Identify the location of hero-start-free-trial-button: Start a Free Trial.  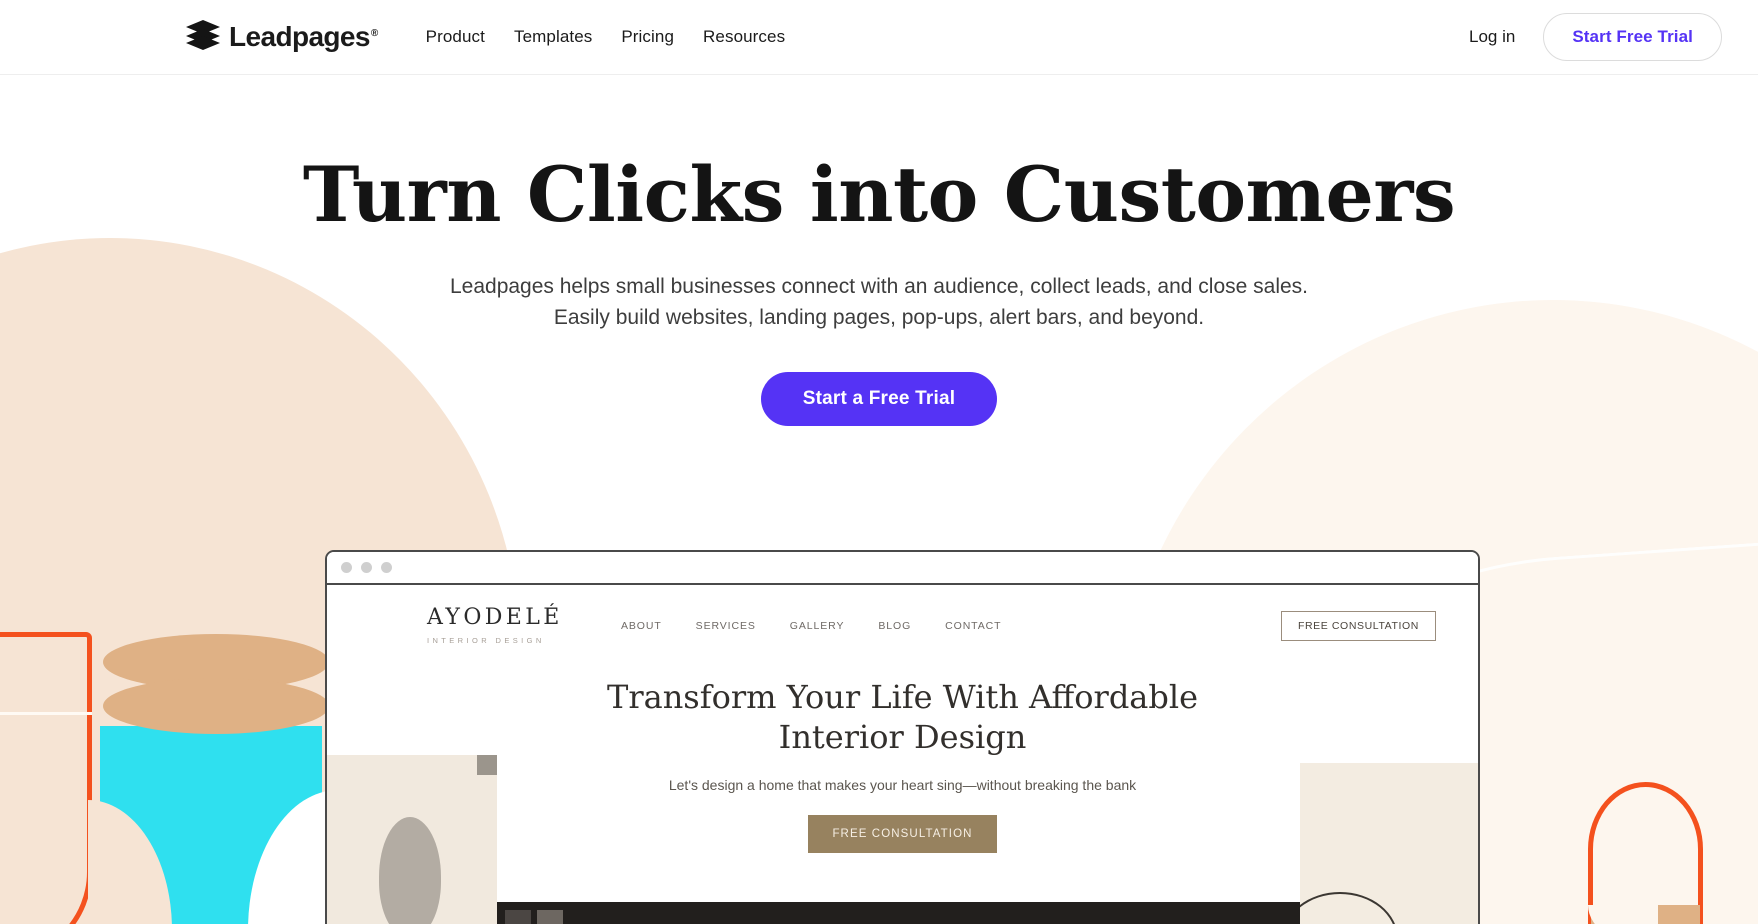
(879, 398).